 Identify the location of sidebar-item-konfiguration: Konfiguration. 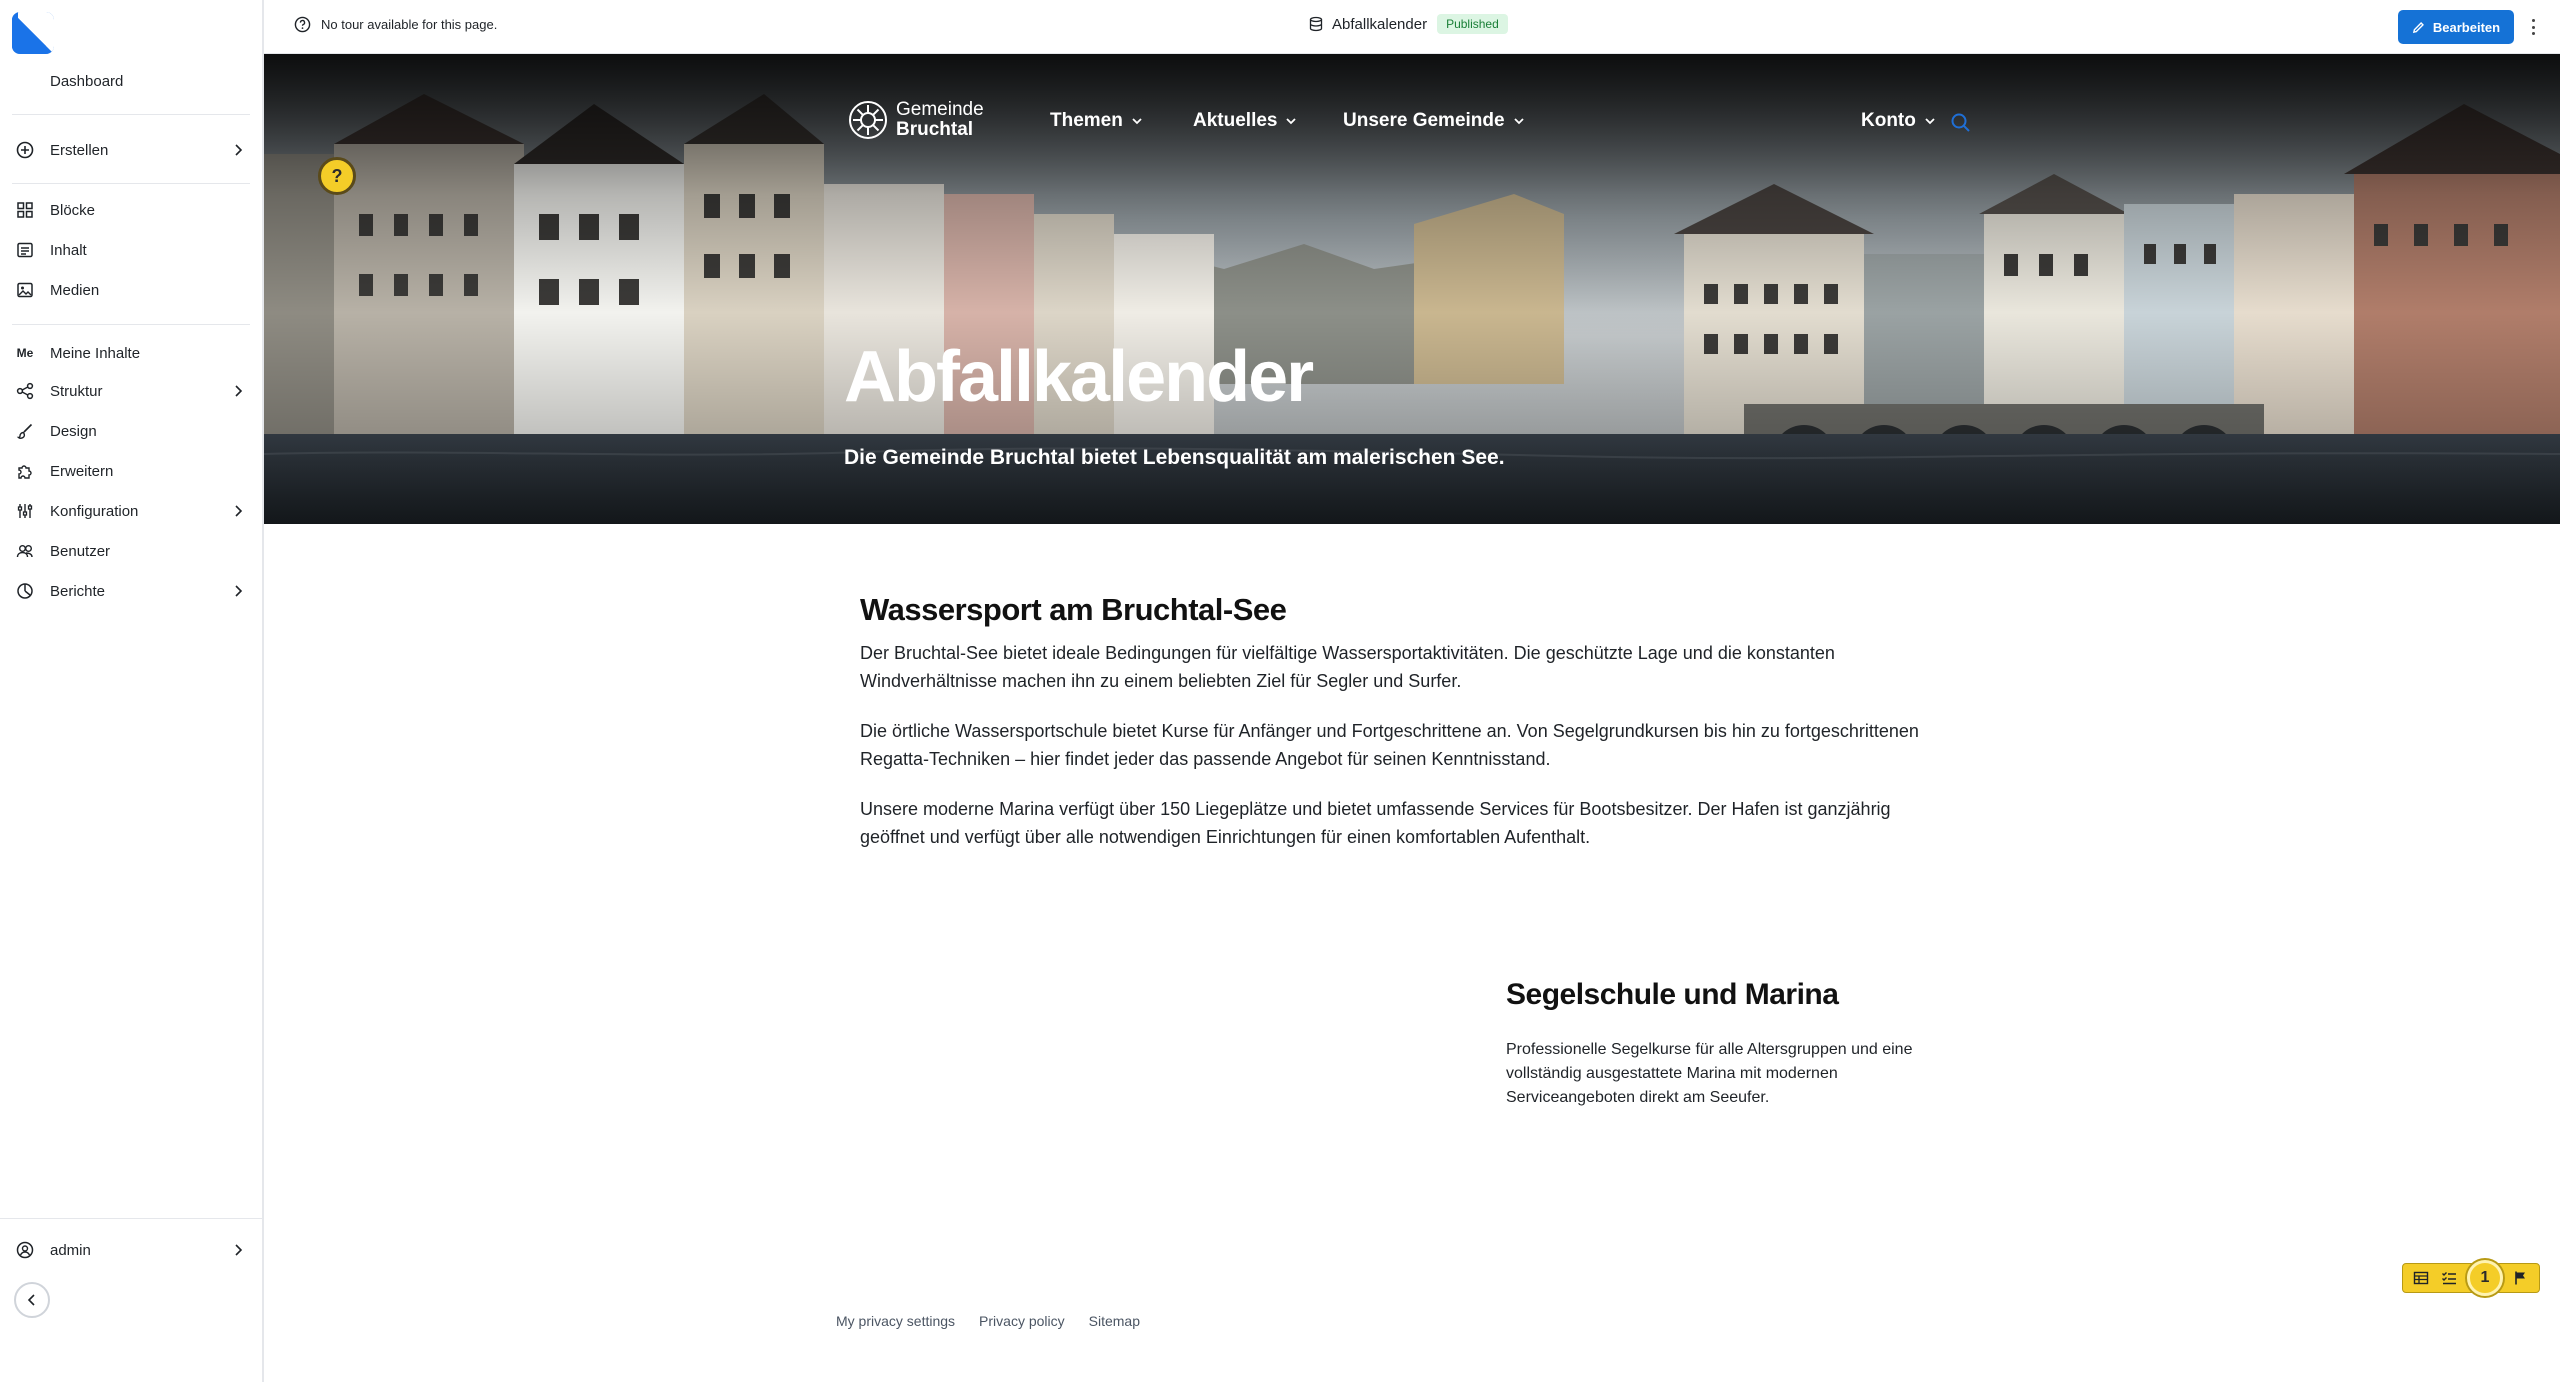
(130, 511).